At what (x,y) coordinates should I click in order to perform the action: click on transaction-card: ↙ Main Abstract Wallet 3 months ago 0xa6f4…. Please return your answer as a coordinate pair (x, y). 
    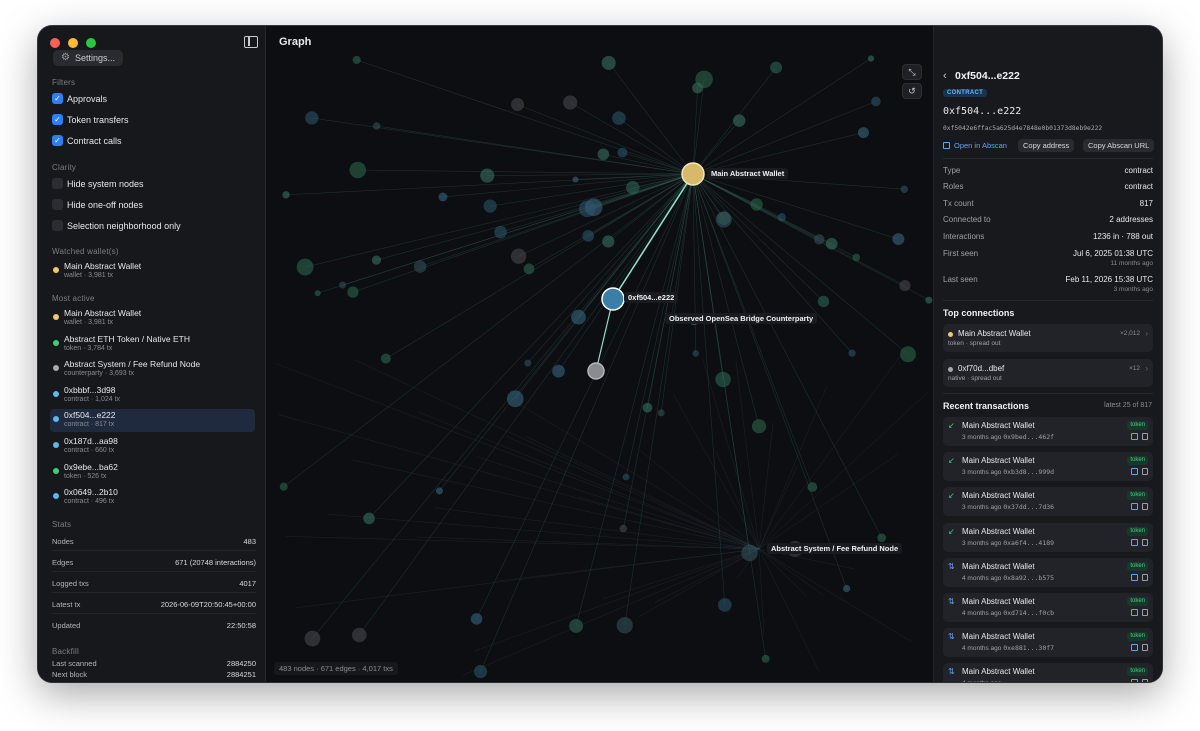
    Looking at the image, I should click on (1048, 537).